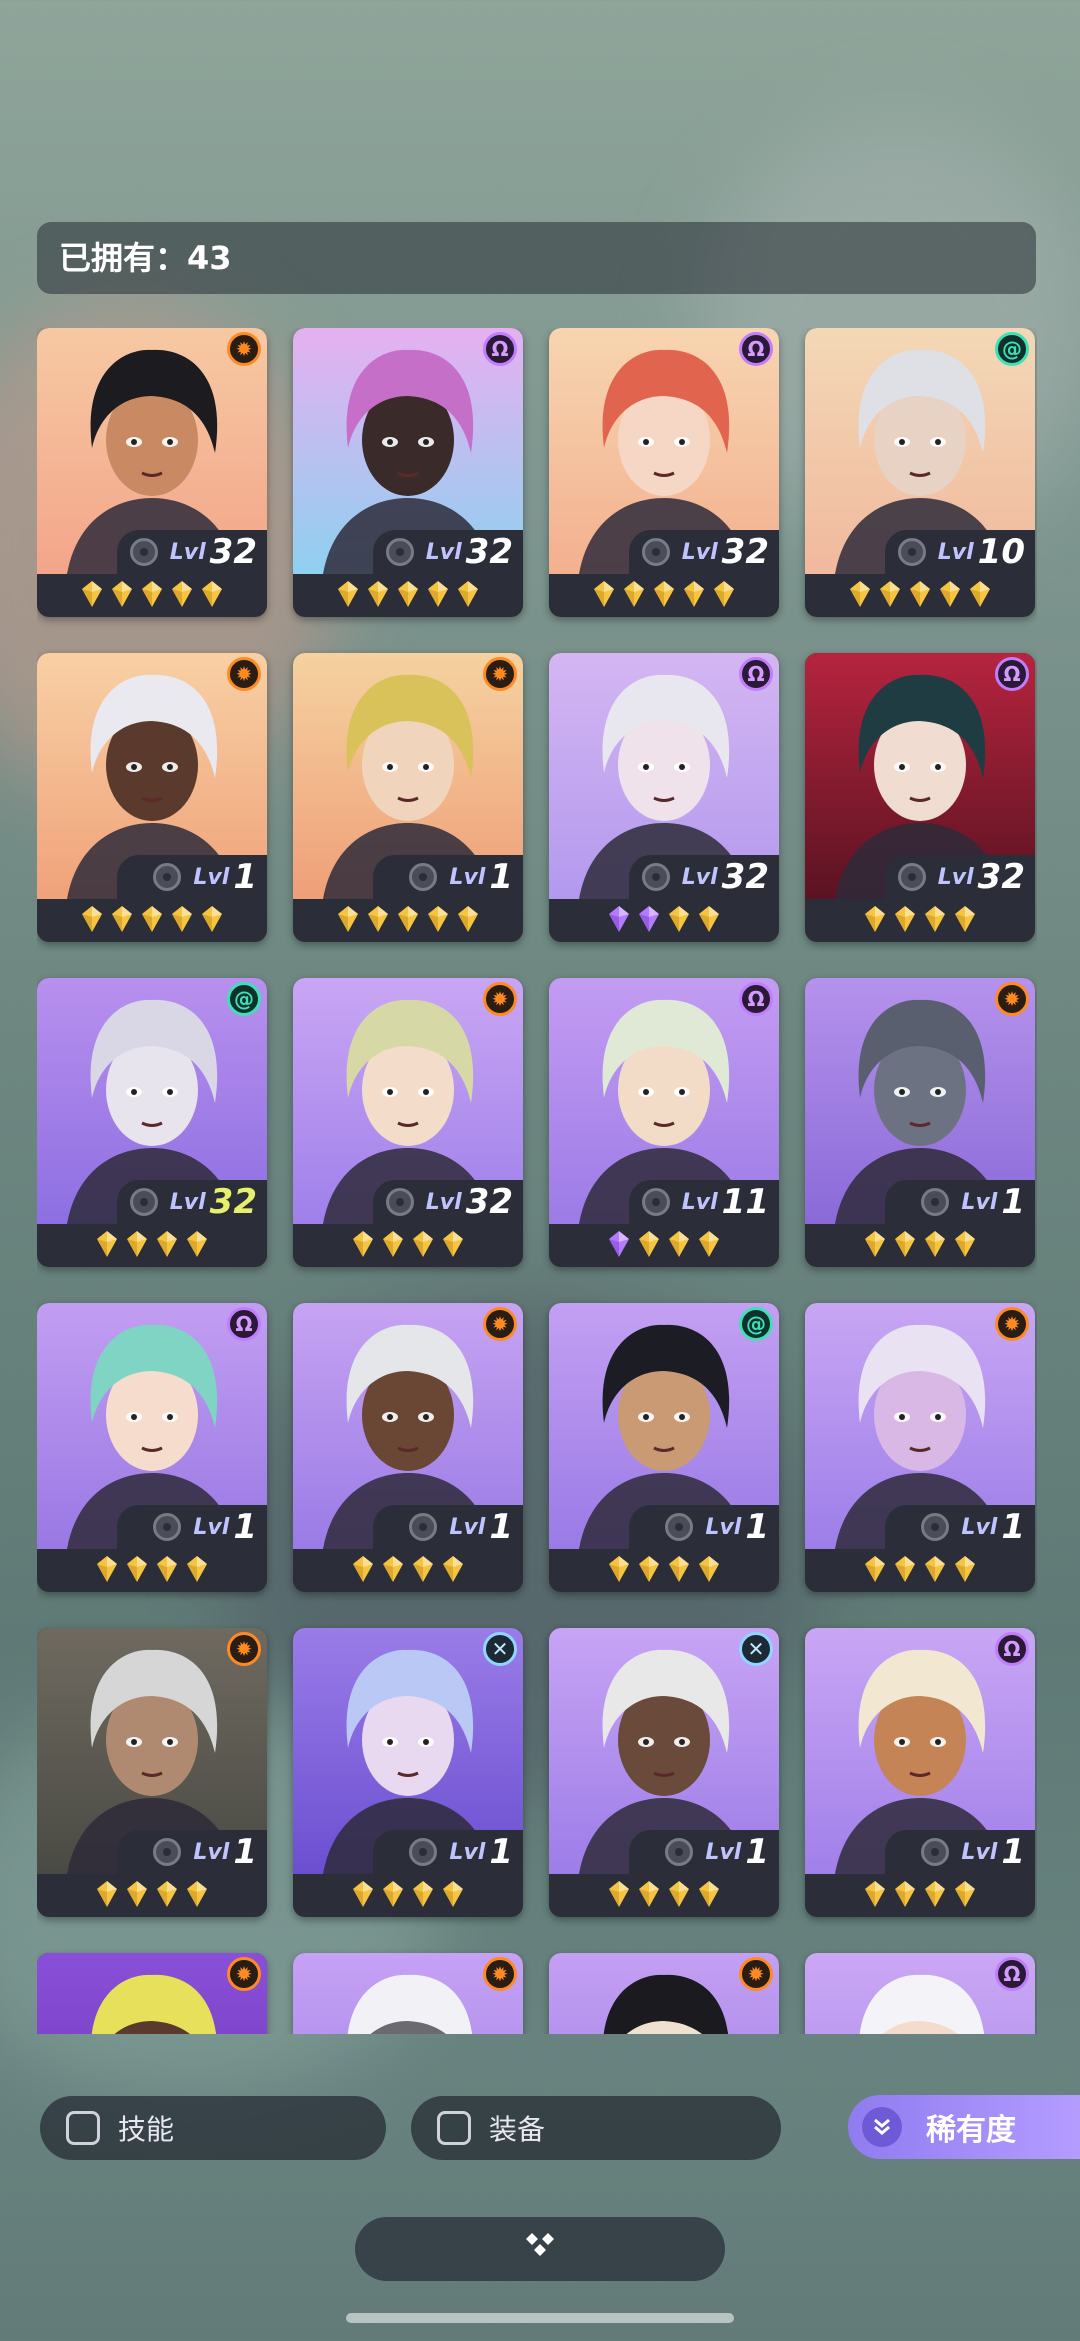 Image resolution: width=1080 pixels, height=2341 pixels. Describe the element at coordinates (152, 1122) in the screenshot. I see `hero-card: @ Lvl 32` at that location.